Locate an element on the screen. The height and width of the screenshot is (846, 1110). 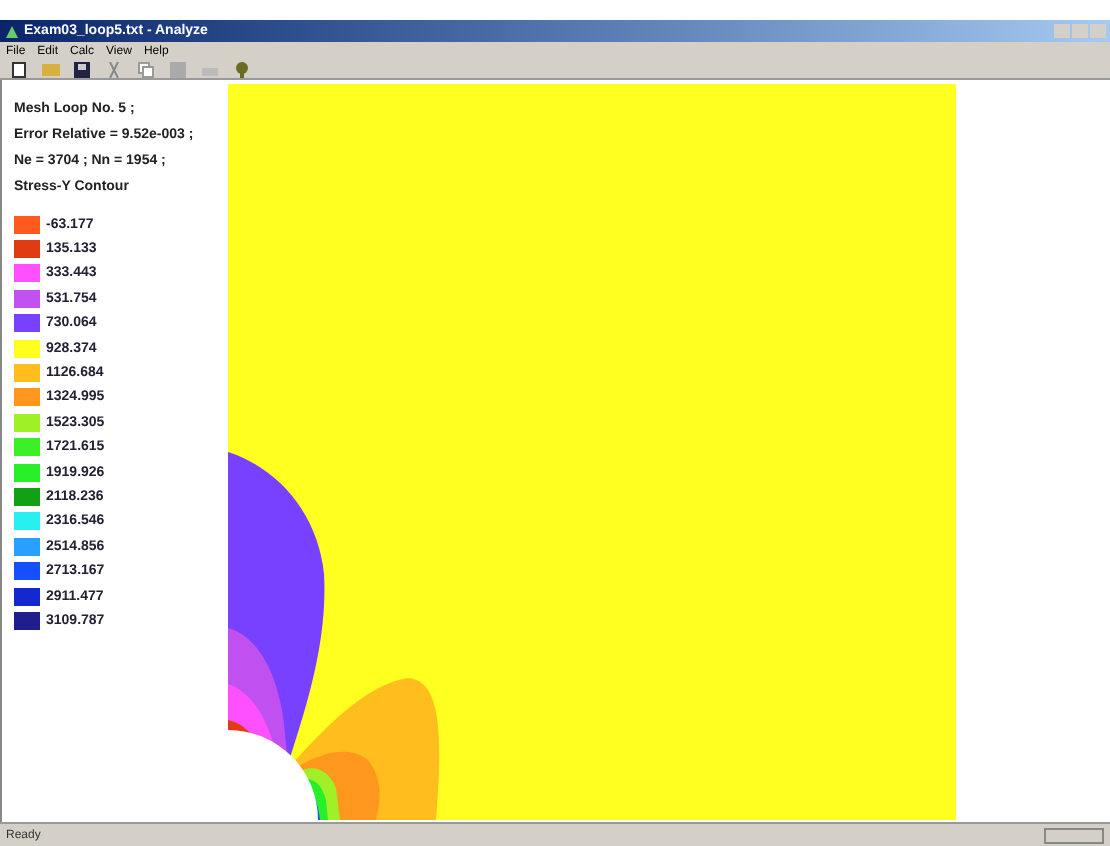
save-icon is located at coordinates (82, 69).